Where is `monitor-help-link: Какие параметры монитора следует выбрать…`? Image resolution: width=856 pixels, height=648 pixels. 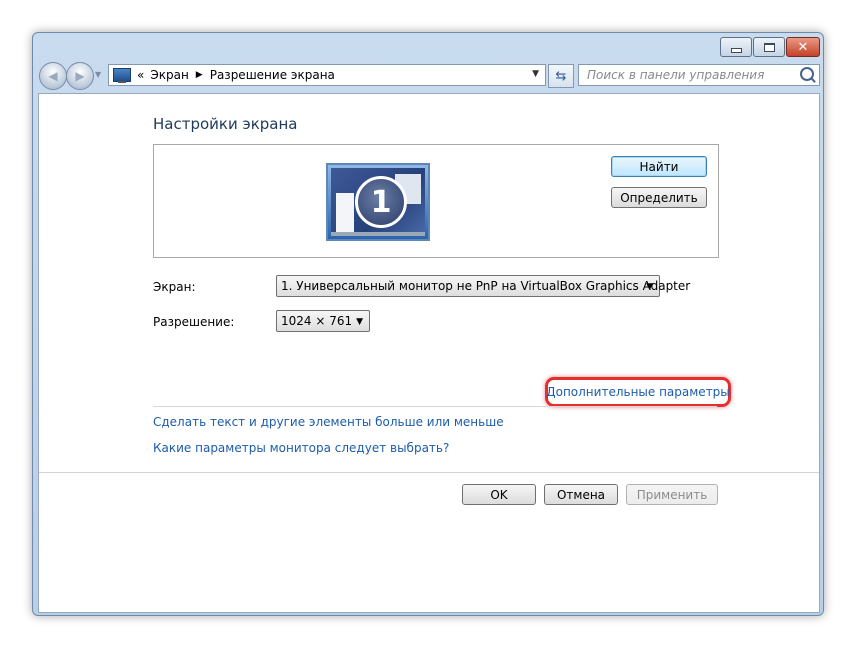 monitor-help-link: Какие параметры монитора следует выбрать… is located at coordinates (301, 448).